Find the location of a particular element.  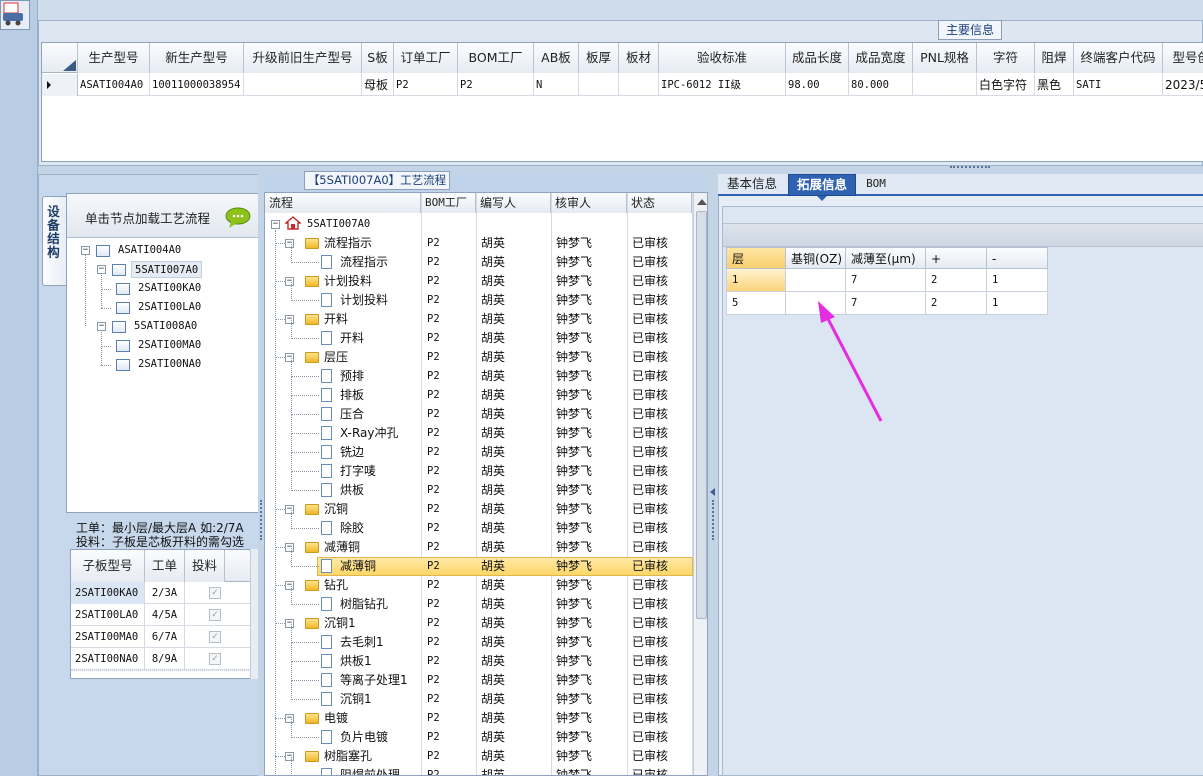

process-row: 等离子处理1 P2 胡英 钟梦飞 已审核 is located at coordinates (479, 676).